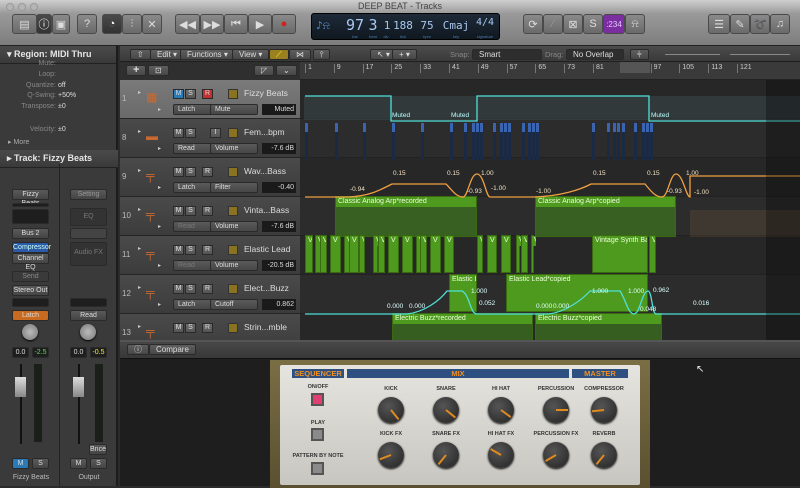  I want to click on metronome-button: ⍾, so click(635, 24).